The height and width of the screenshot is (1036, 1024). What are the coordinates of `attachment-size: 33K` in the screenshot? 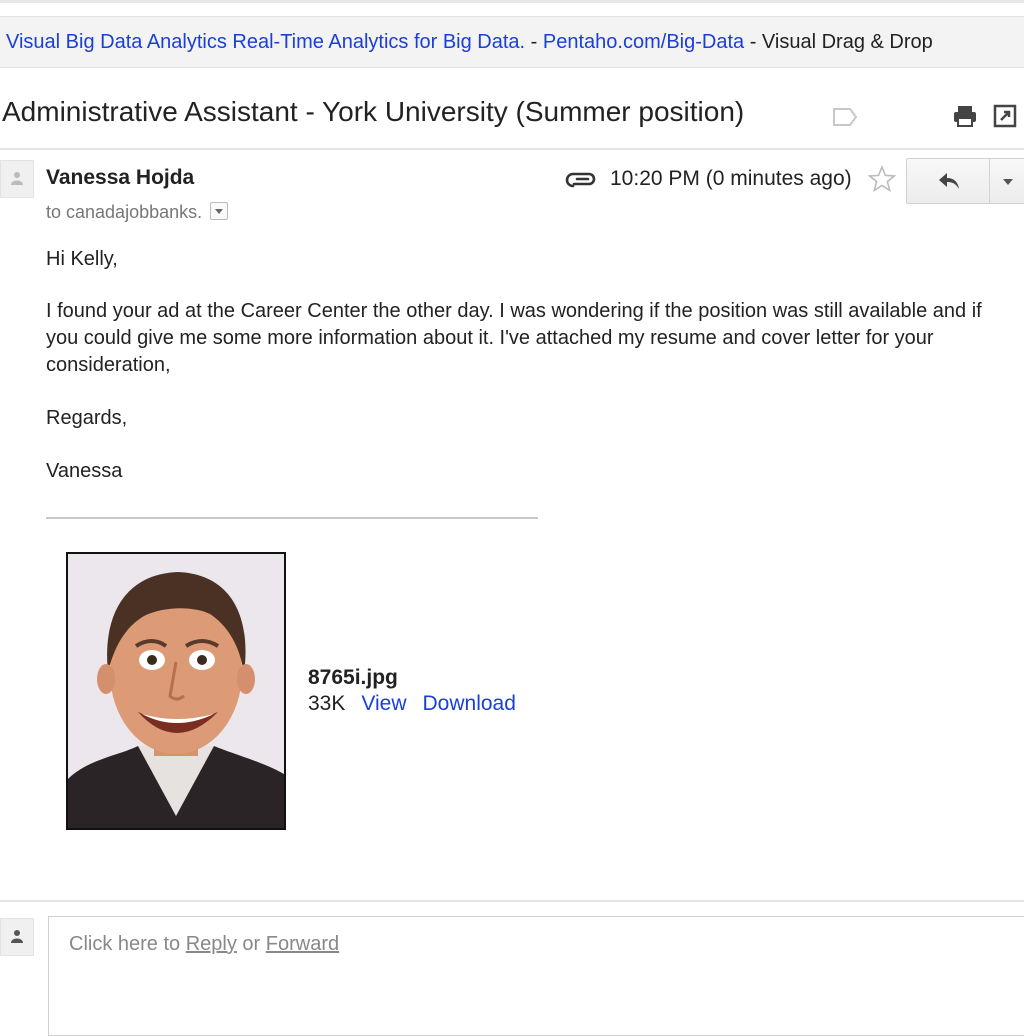 It's located at (327, 703).